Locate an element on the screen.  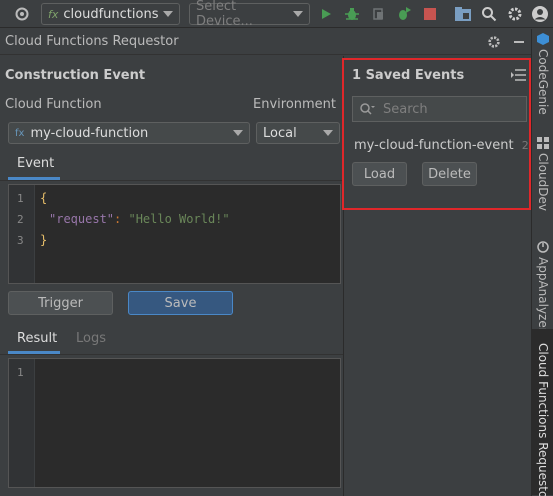
cloud-function-select: fx my-cloud-function is located at coordinates (129, 133).